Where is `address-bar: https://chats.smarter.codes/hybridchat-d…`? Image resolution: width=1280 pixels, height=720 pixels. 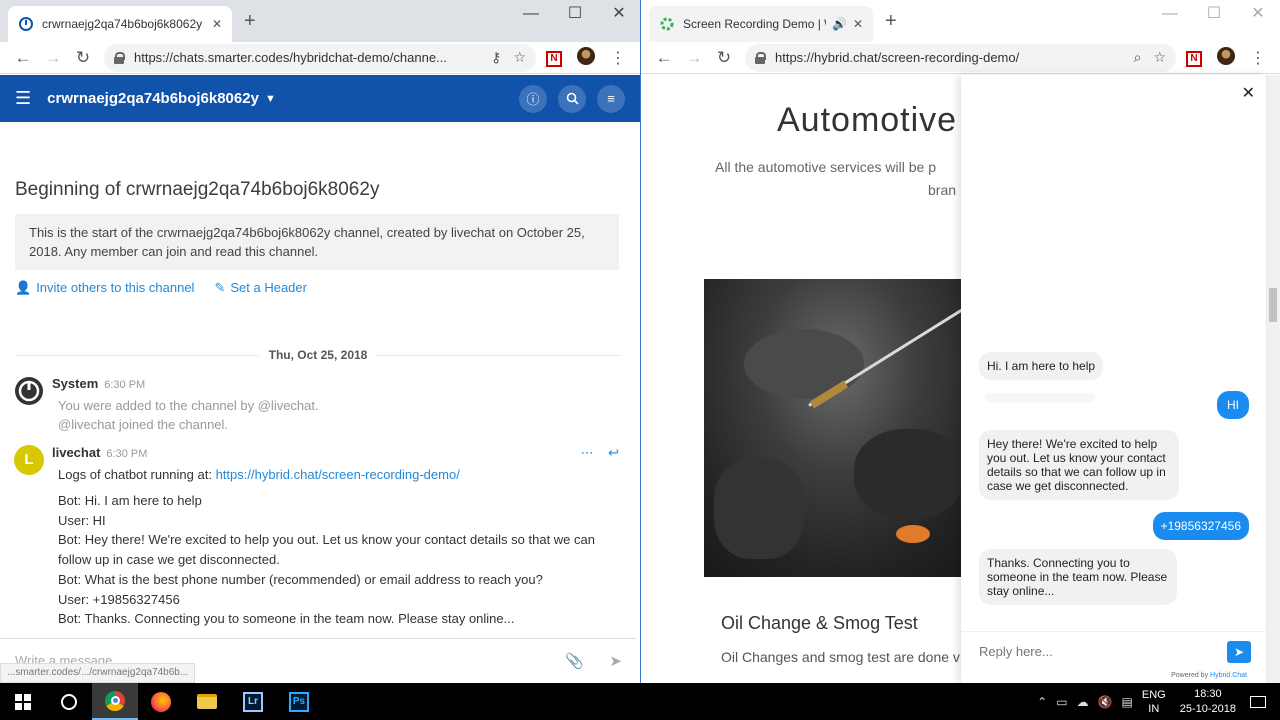
address-bar: https://chats.smarter.codes/hybridchat-d… is located at coordinates (320, 57).